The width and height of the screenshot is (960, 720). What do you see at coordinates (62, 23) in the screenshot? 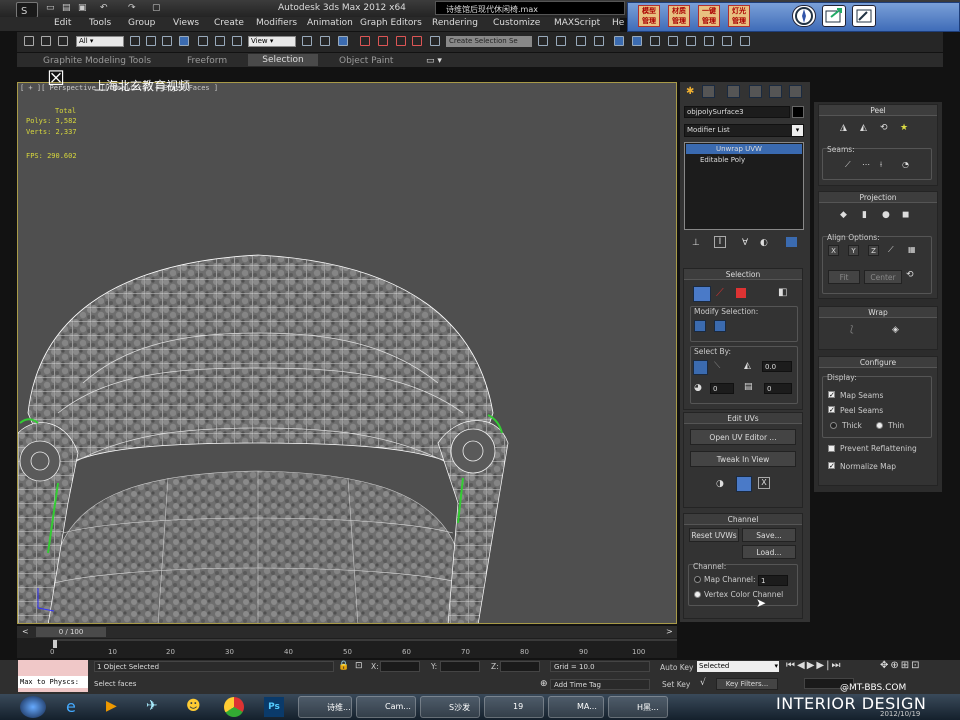
I see `menu-edit: Edit` at bounding box center [62, 23].